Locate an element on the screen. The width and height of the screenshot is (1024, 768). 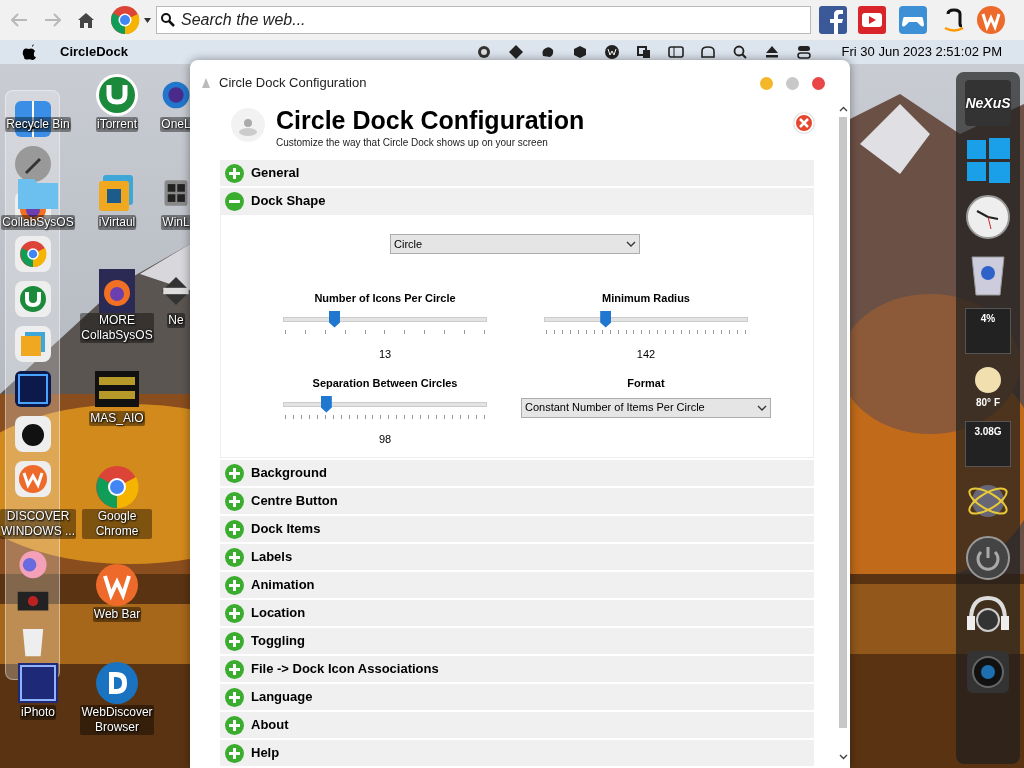
section-header: General is located at coordinates (517, 173).